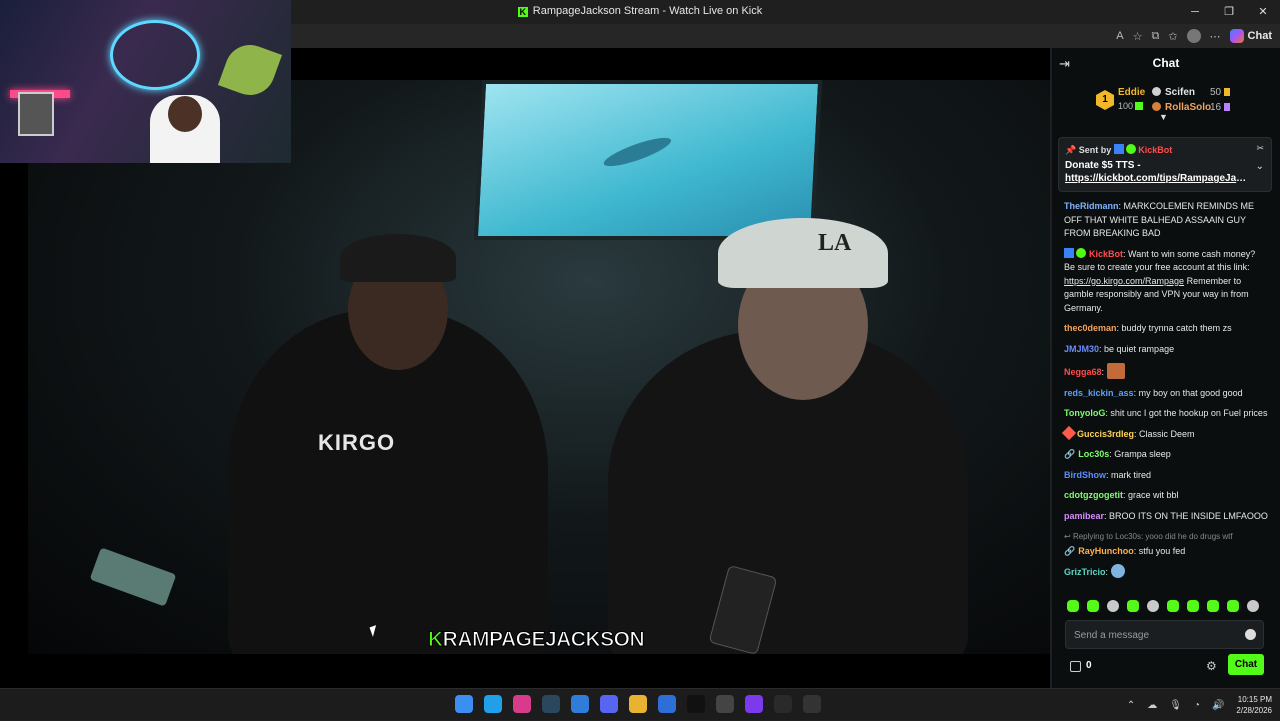  I want to click on copilot-icon, so click(1236, 36).